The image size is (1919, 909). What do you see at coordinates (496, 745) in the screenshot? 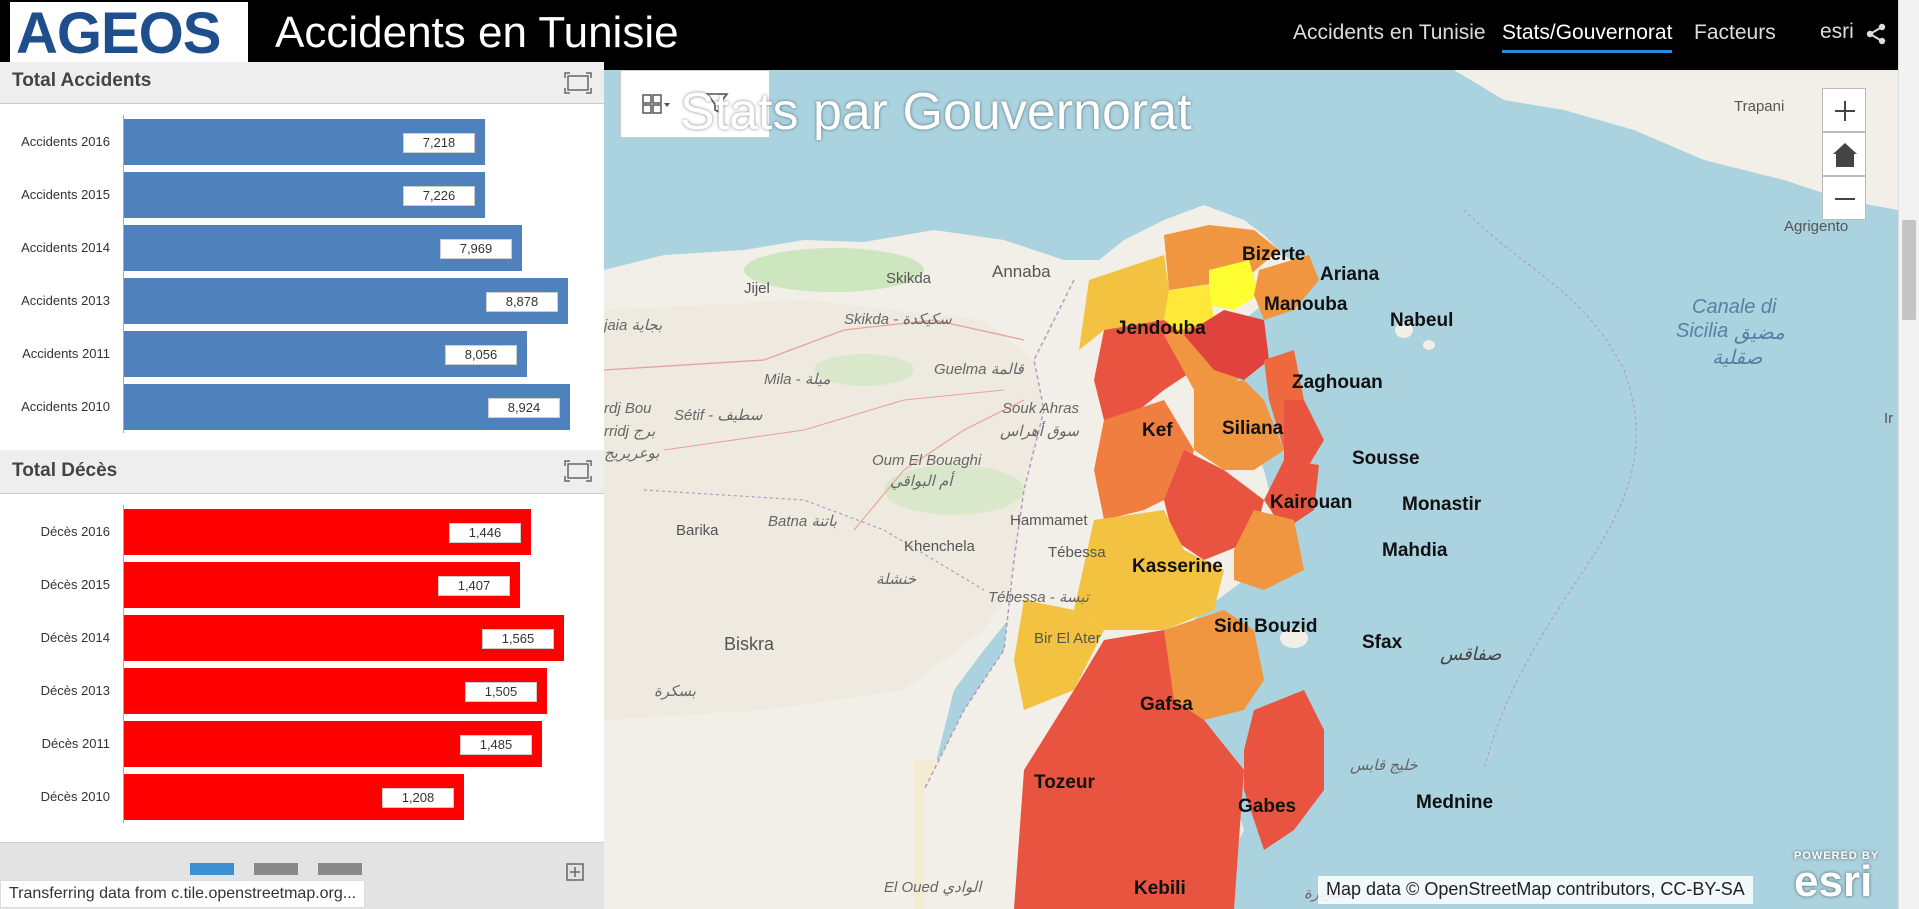
I see `deces-bar-value: 1,485` at bounding box center [496, 745].